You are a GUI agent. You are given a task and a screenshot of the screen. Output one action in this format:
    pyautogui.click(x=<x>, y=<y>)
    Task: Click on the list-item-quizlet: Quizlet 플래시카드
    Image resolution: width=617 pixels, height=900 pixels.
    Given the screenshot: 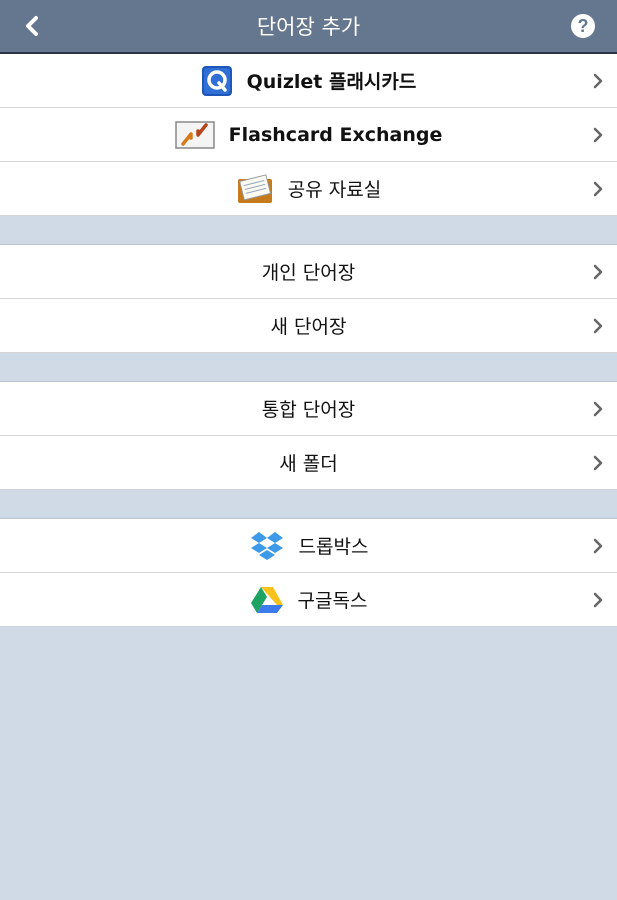 What is the action you would take?
    pyautogui.click(x=308, y=81)
    